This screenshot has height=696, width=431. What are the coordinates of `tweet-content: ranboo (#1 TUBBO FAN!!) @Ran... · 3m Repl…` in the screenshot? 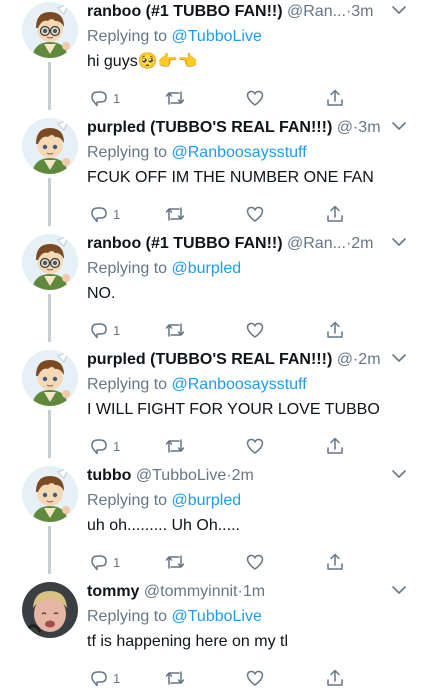 It's located at (254, 56).